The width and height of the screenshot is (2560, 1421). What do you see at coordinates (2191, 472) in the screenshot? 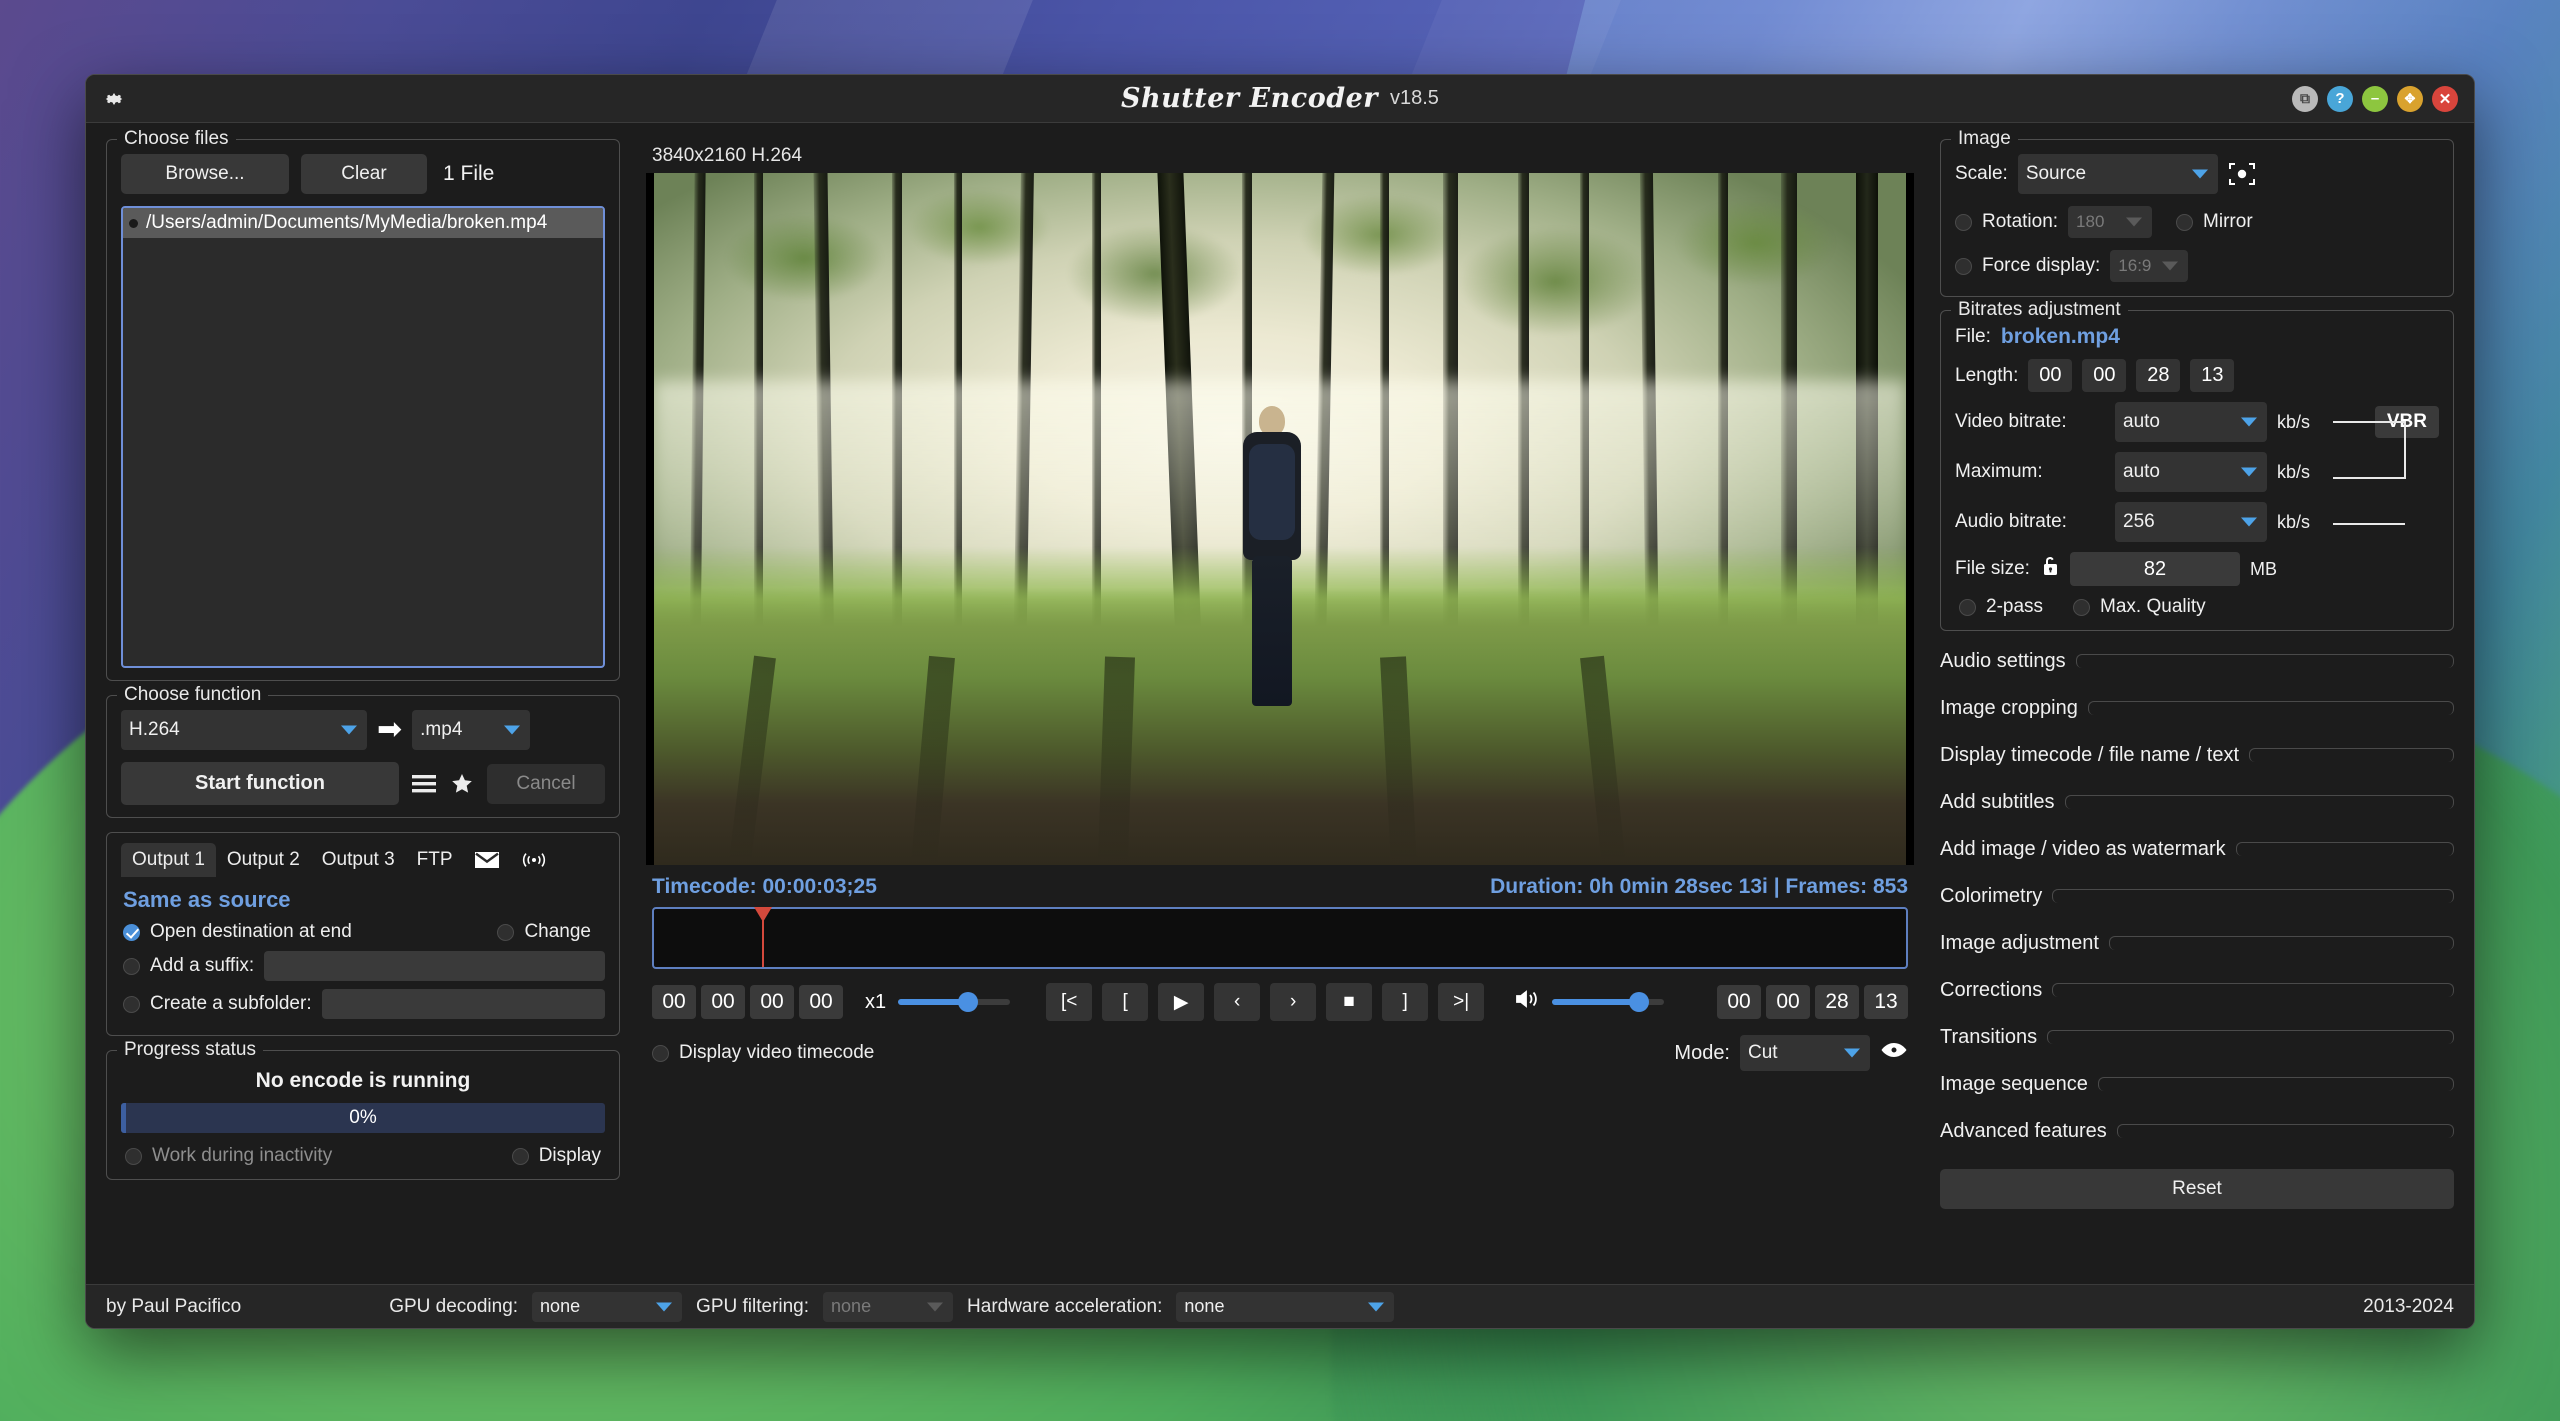
I see `maximum-bitrate-select: auto` at bounding box center [2191, 472].